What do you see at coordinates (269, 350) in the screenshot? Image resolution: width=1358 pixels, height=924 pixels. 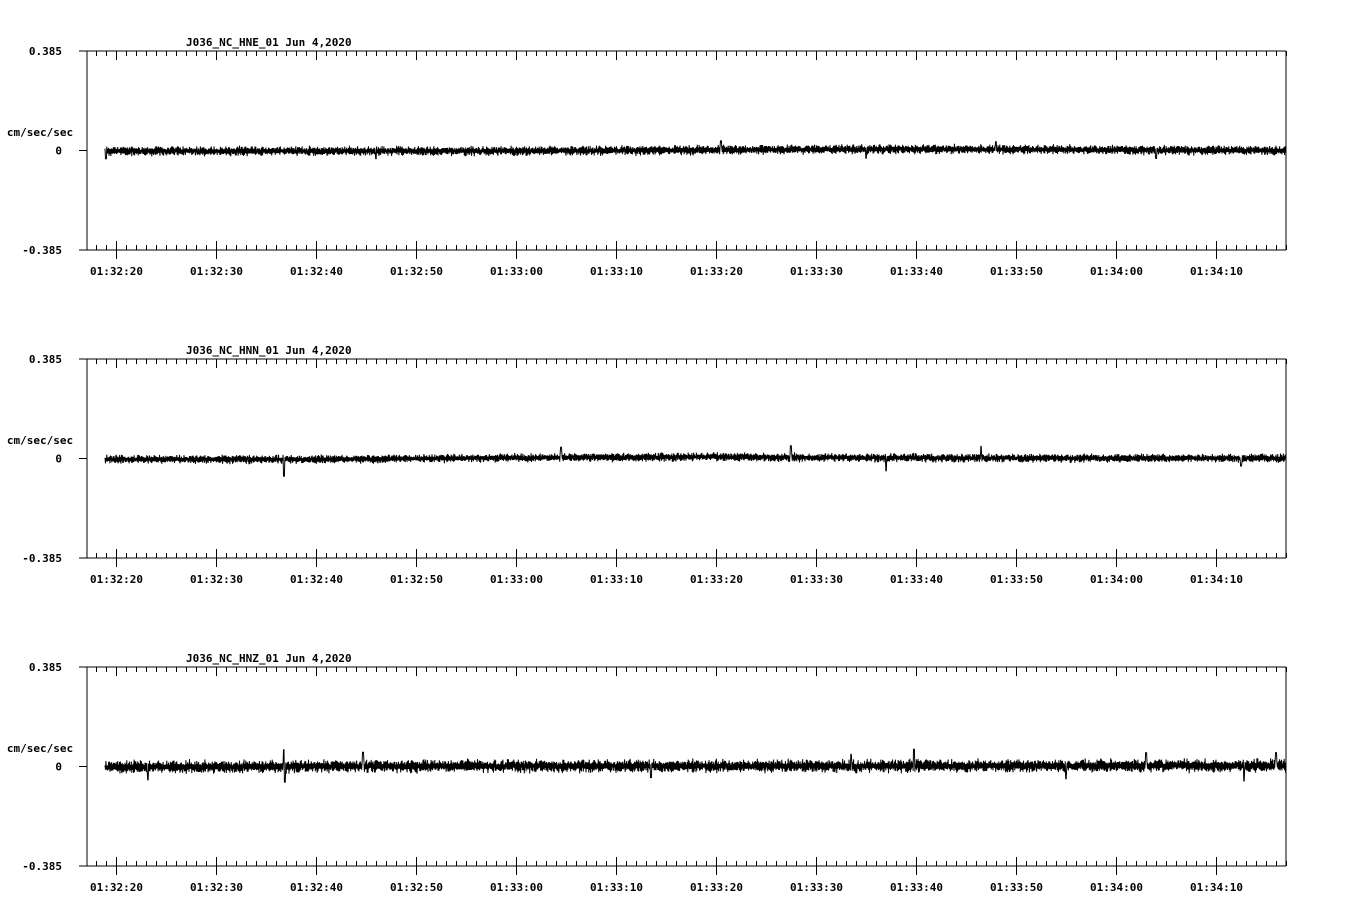 I see `chart-title: J036_NC_HNN_01 Jun 4,2020` at bounding box center [269, 350].